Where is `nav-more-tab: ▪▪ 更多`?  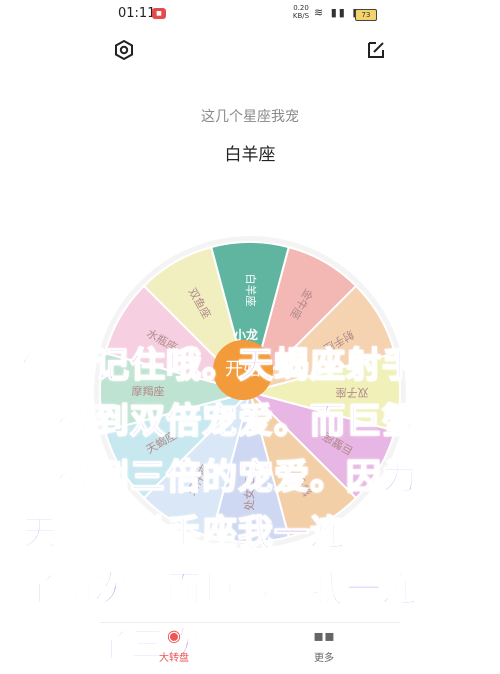 nav-more-tab: ▪▪ 更多 is located at coordinates (324, 643).